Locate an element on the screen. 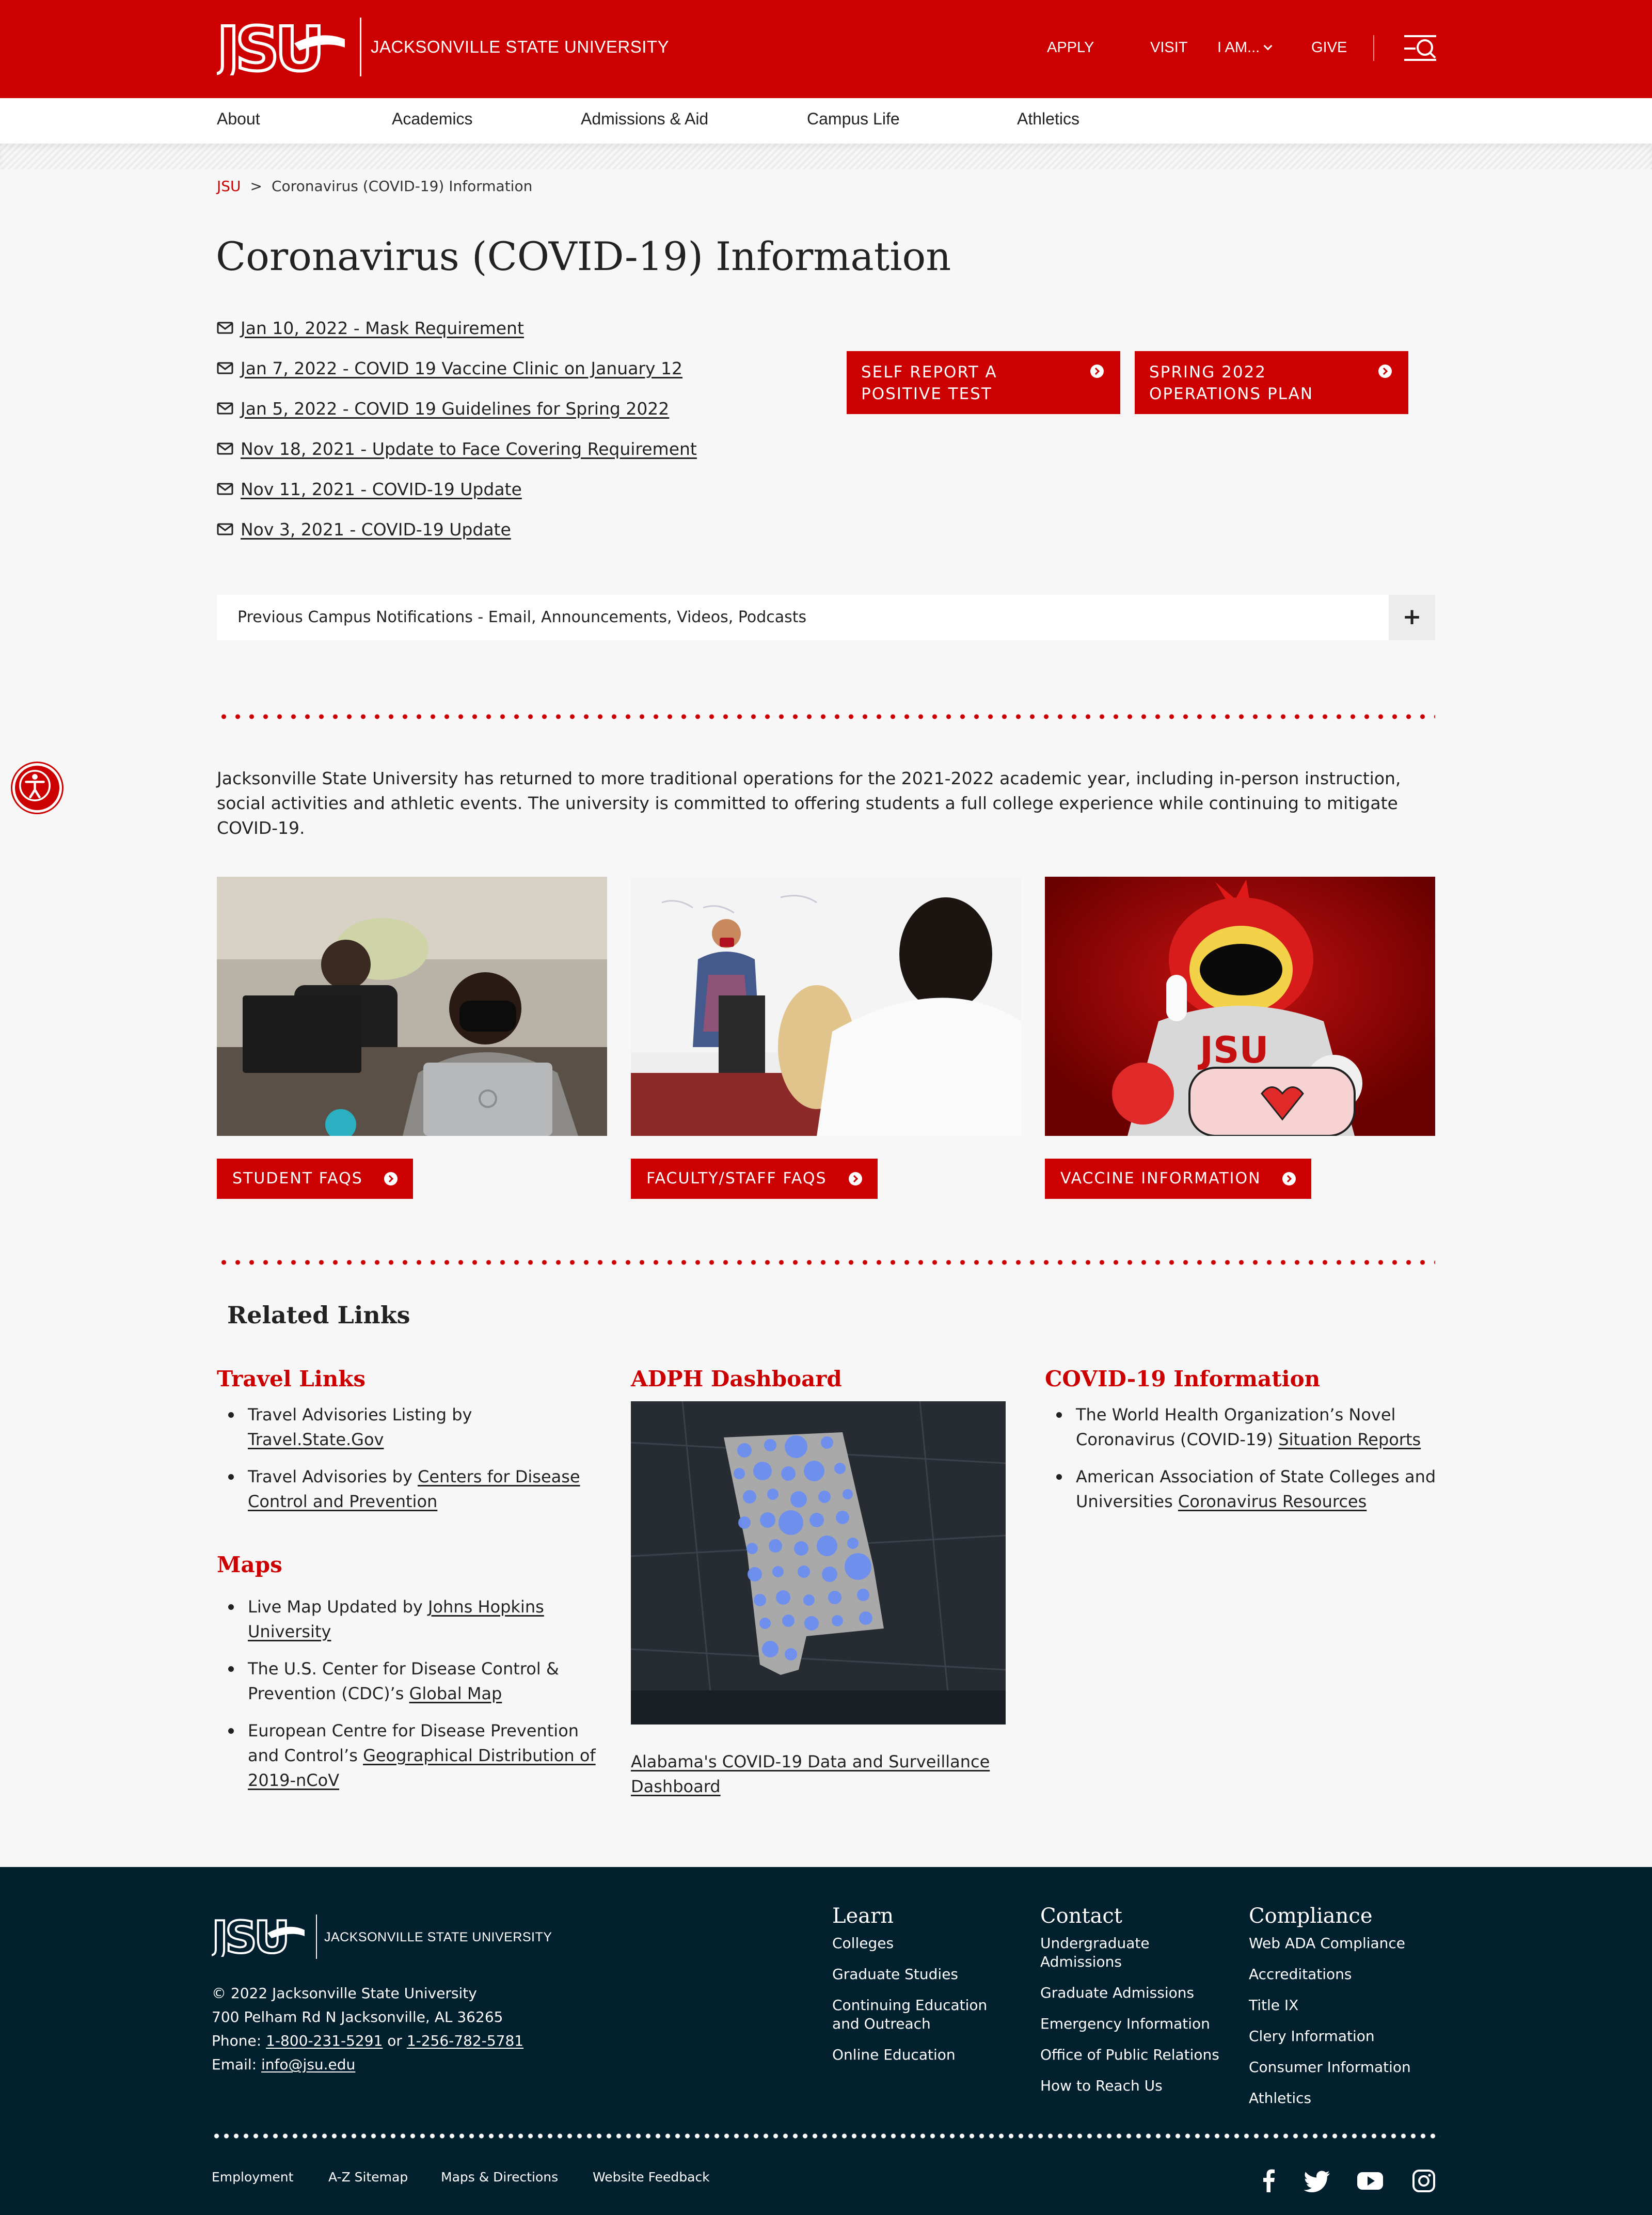  aascu-resources-link: Coronavirus Resources is located at coordinates (1272, 1501).